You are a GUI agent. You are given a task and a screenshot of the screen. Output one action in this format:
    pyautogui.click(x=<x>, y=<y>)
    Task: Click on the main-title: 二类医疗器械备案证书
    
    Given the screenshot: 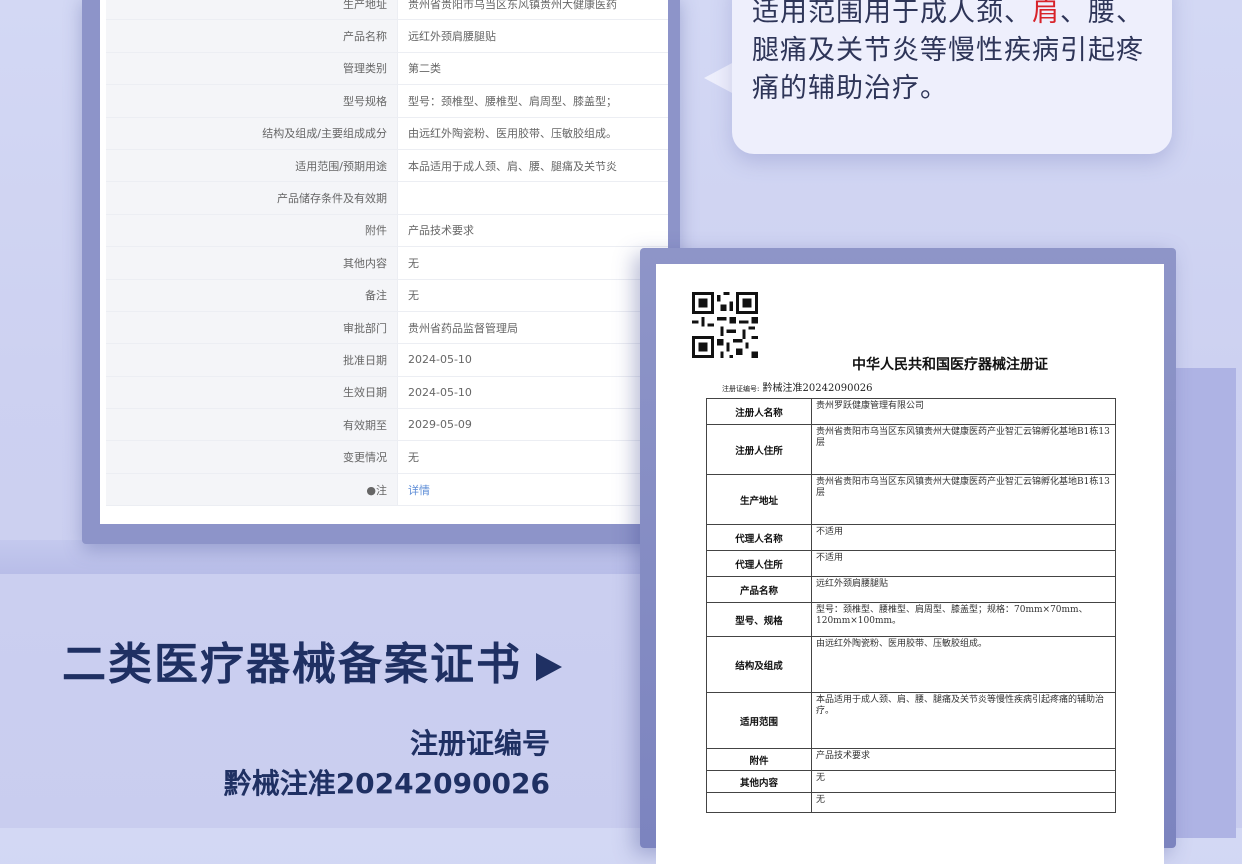 What is the action you would take?
    pyautogui.click(x=312, y=660)
    